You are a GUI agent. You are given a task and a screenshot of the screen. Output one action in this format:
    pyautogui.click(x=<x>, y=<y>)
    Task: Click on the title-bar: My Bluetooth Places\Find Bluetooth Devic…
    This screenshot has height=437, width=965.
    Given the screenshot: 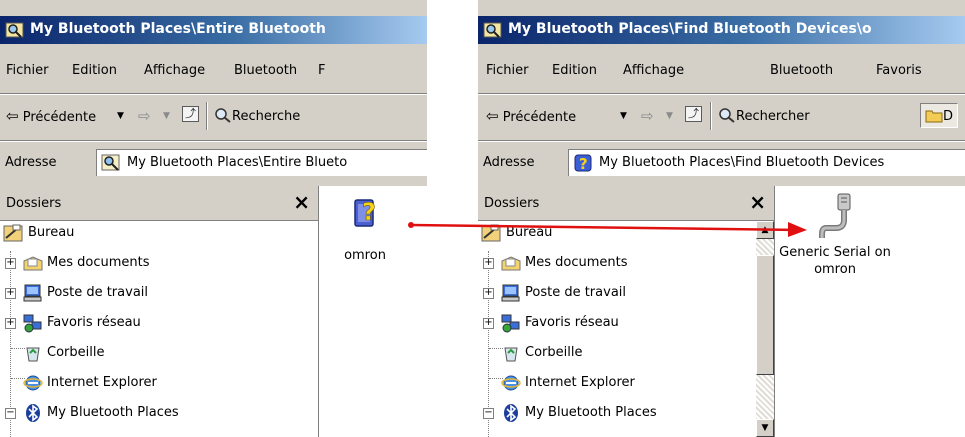 What is the action you would take?
    pyautogui.click(x=721, y=30)
    